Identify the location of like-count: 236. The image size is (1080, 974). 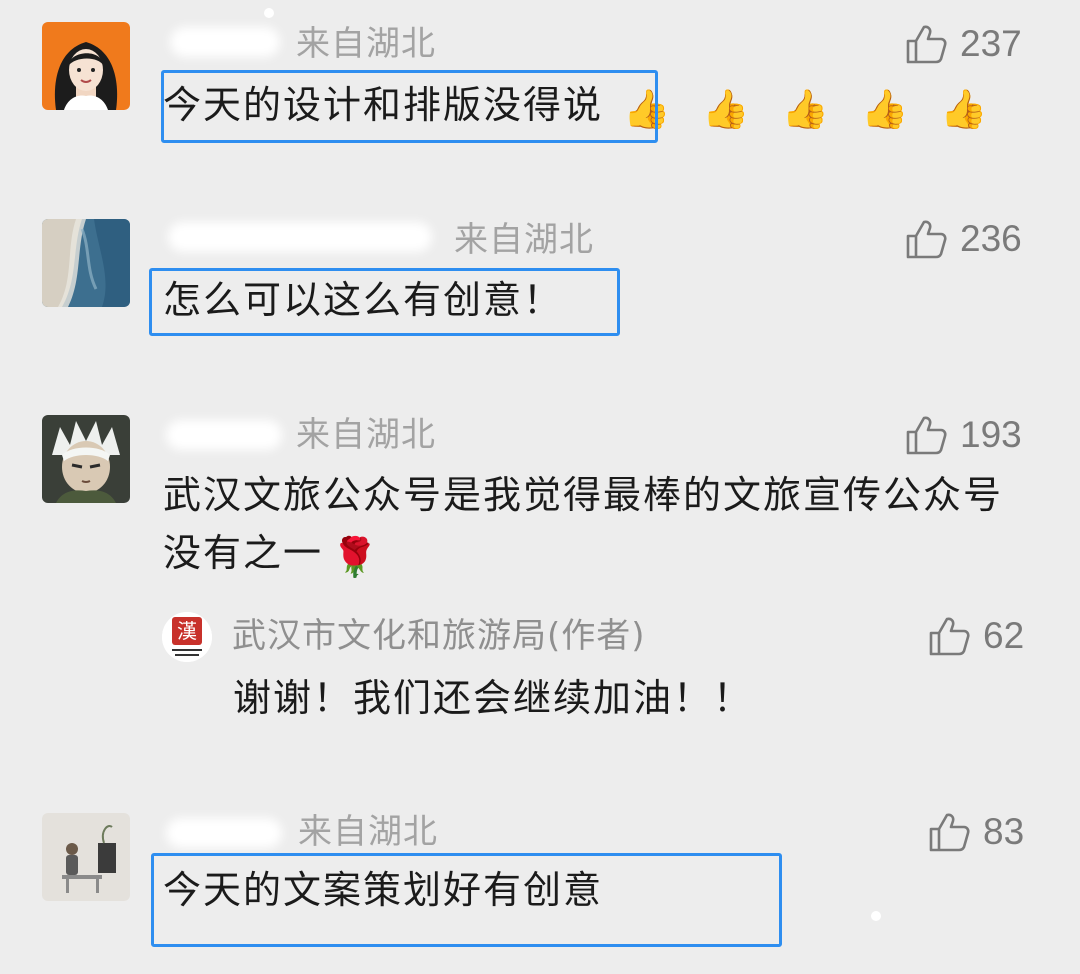
(991, 238).